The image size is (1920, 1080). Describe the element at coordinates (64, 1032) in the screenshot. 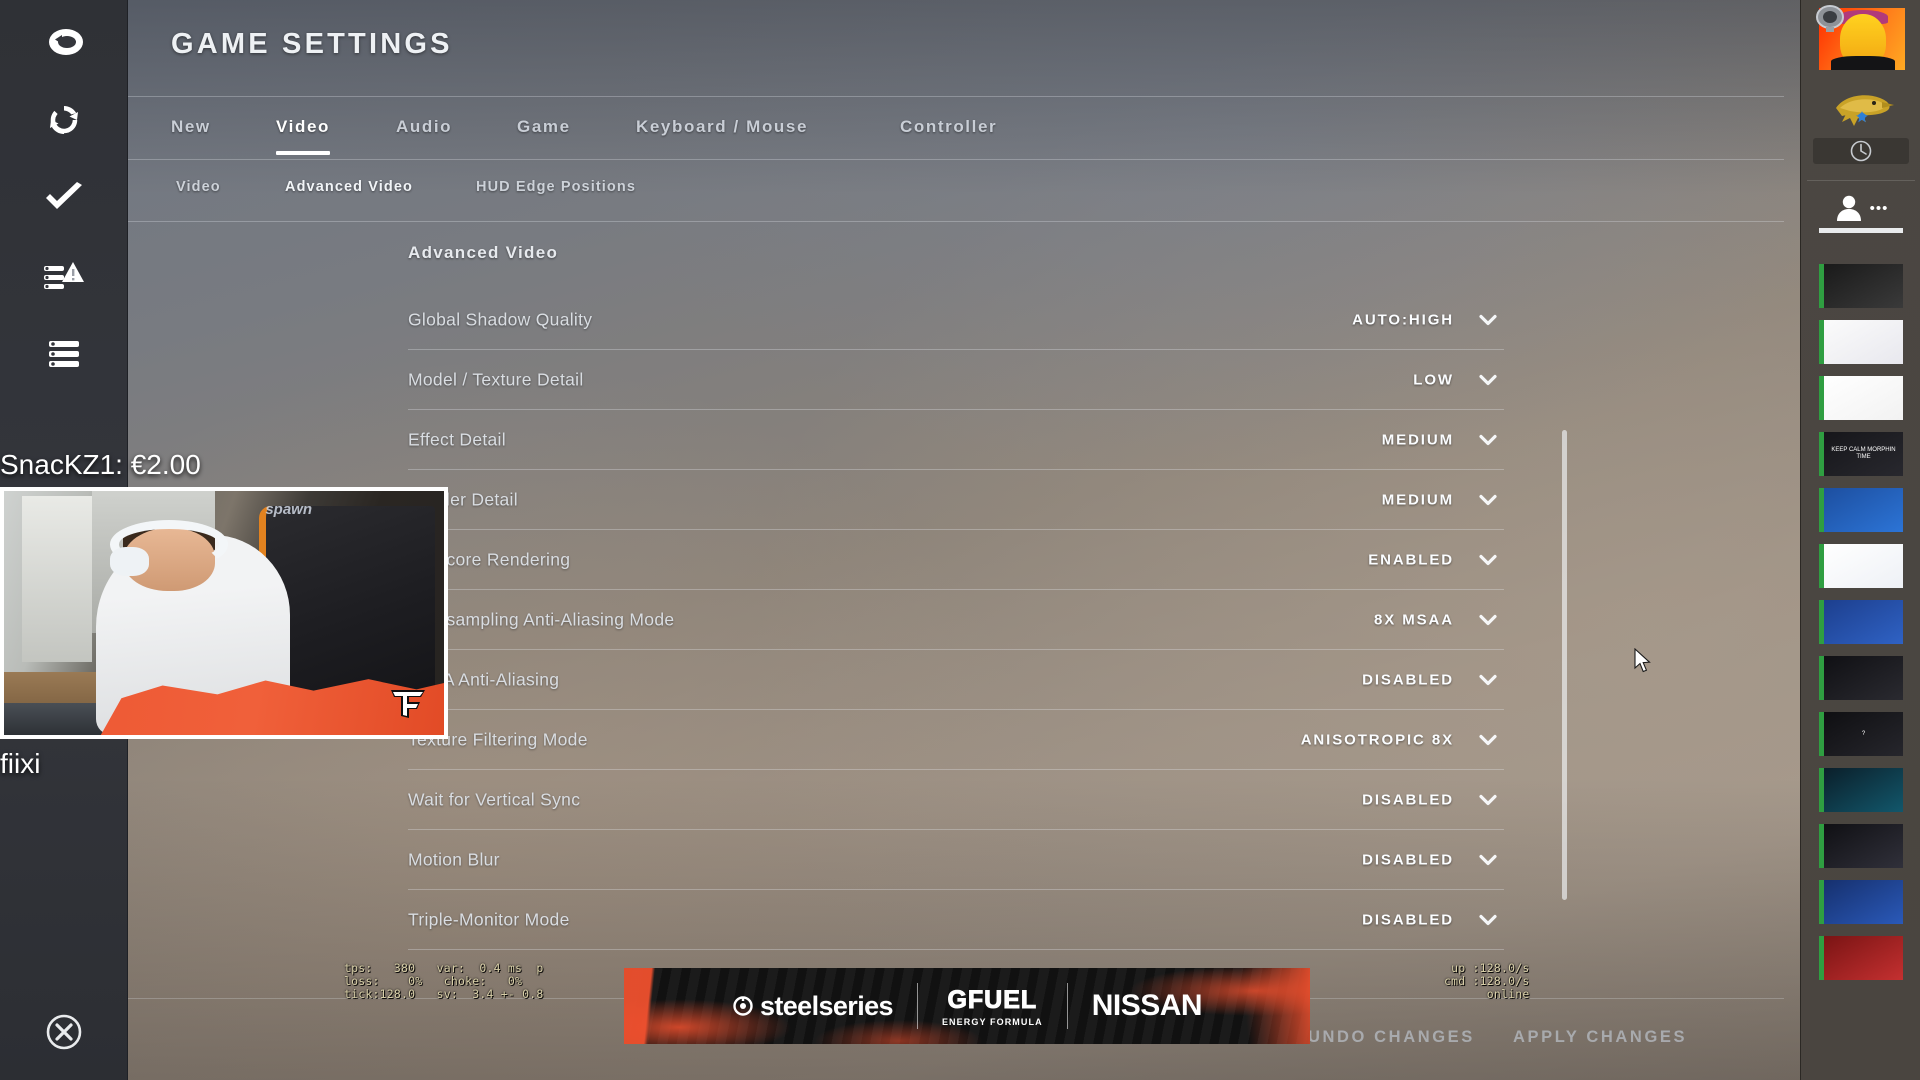

I see `close-icon` at that location.